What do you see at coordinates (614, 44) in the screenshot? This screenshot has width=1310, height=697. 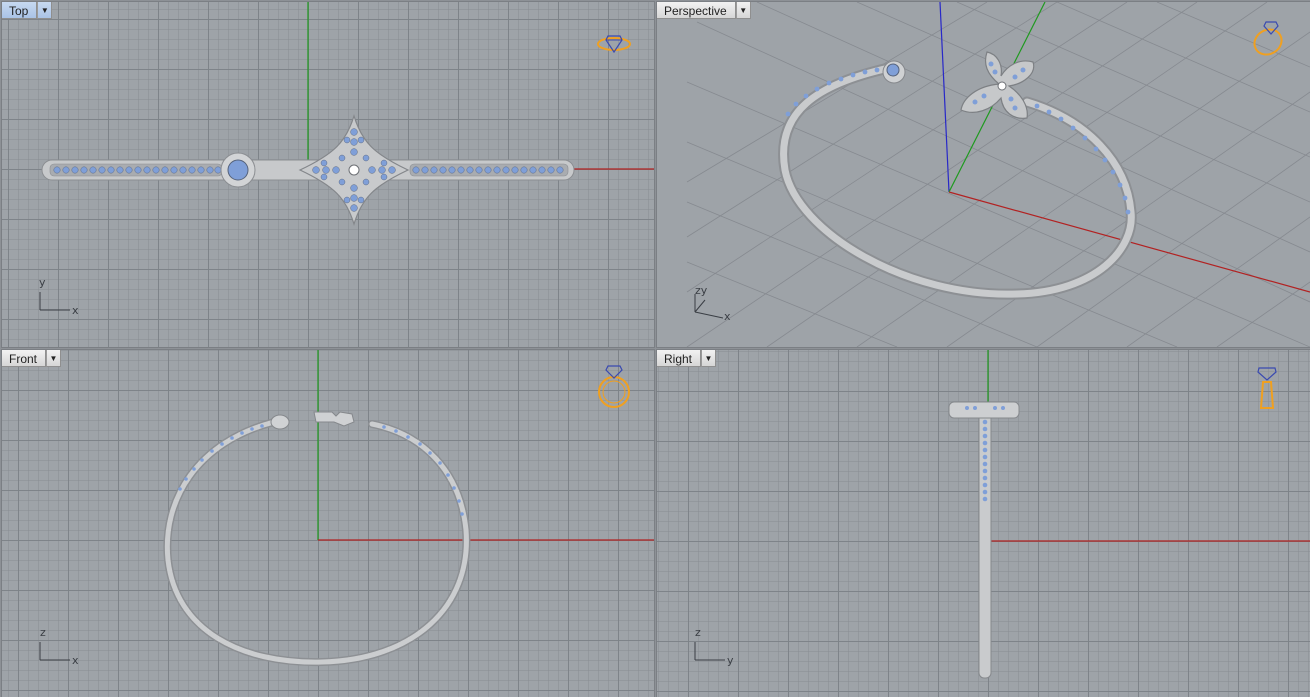 I see `ring-top-view-icon` at bounding box center [614, 44].